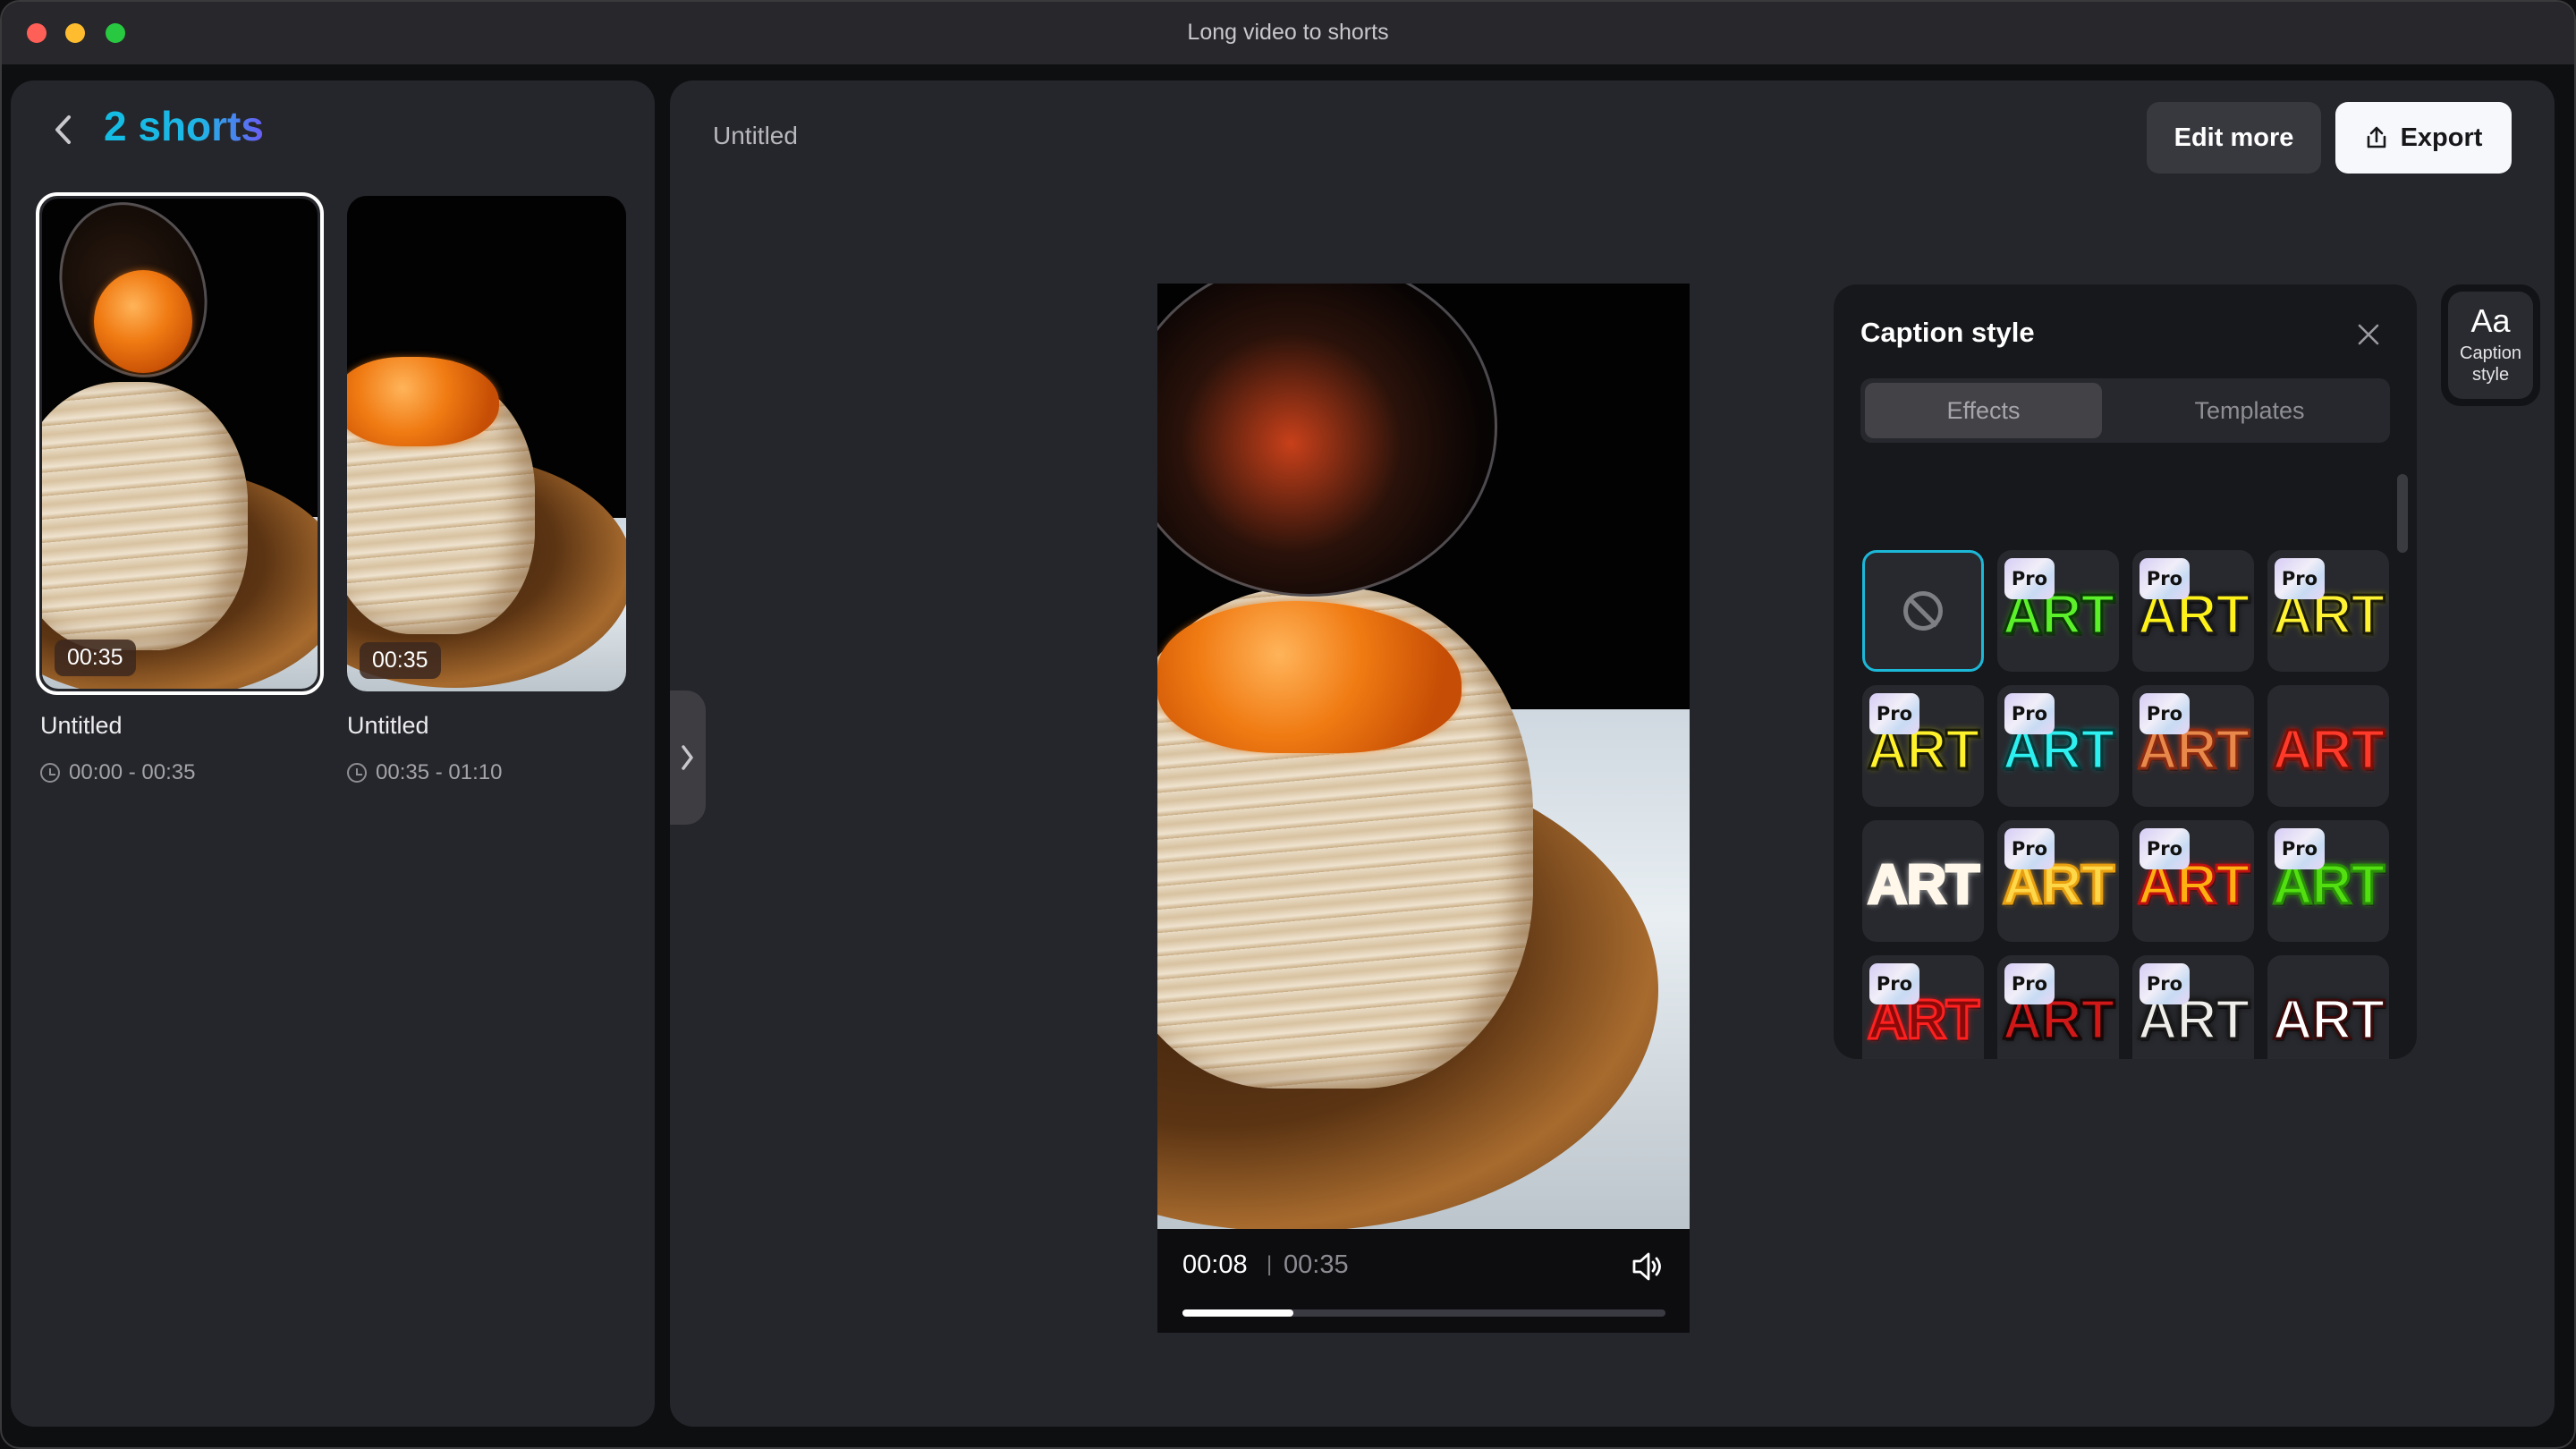  What do you see at coordinates (132, 772) in the screenshot?
I see `clip-range-text: 00:00 - 00:35` at bounding box center [132, 772].